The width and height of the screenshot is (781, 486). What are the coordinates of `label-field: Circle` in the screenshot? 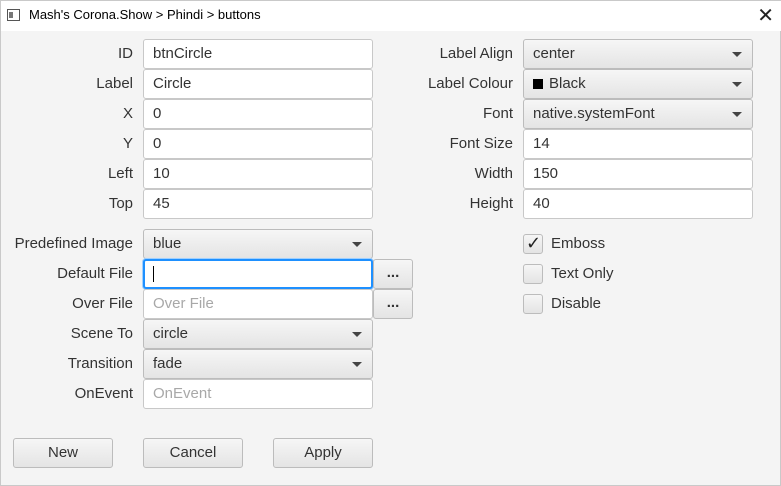 It's located at (258, 84).